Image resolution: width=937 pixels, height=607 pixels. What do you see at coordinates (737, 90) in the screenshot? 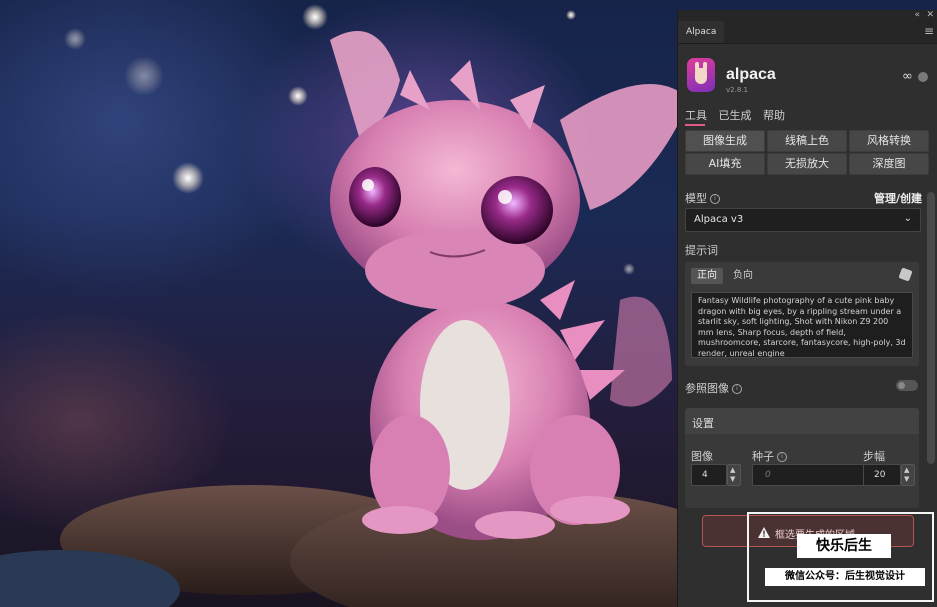
I see `version-label: v2.8.1` at bounding box center [737, 90].